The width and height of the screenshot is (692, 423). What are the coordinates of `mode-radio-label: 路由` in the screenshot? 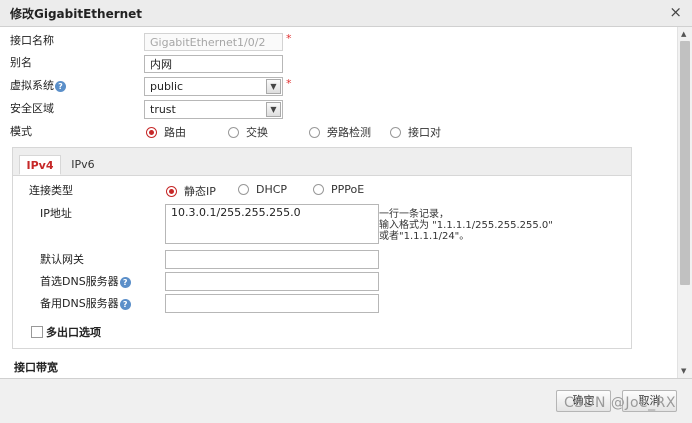 It's located at (175, 132).